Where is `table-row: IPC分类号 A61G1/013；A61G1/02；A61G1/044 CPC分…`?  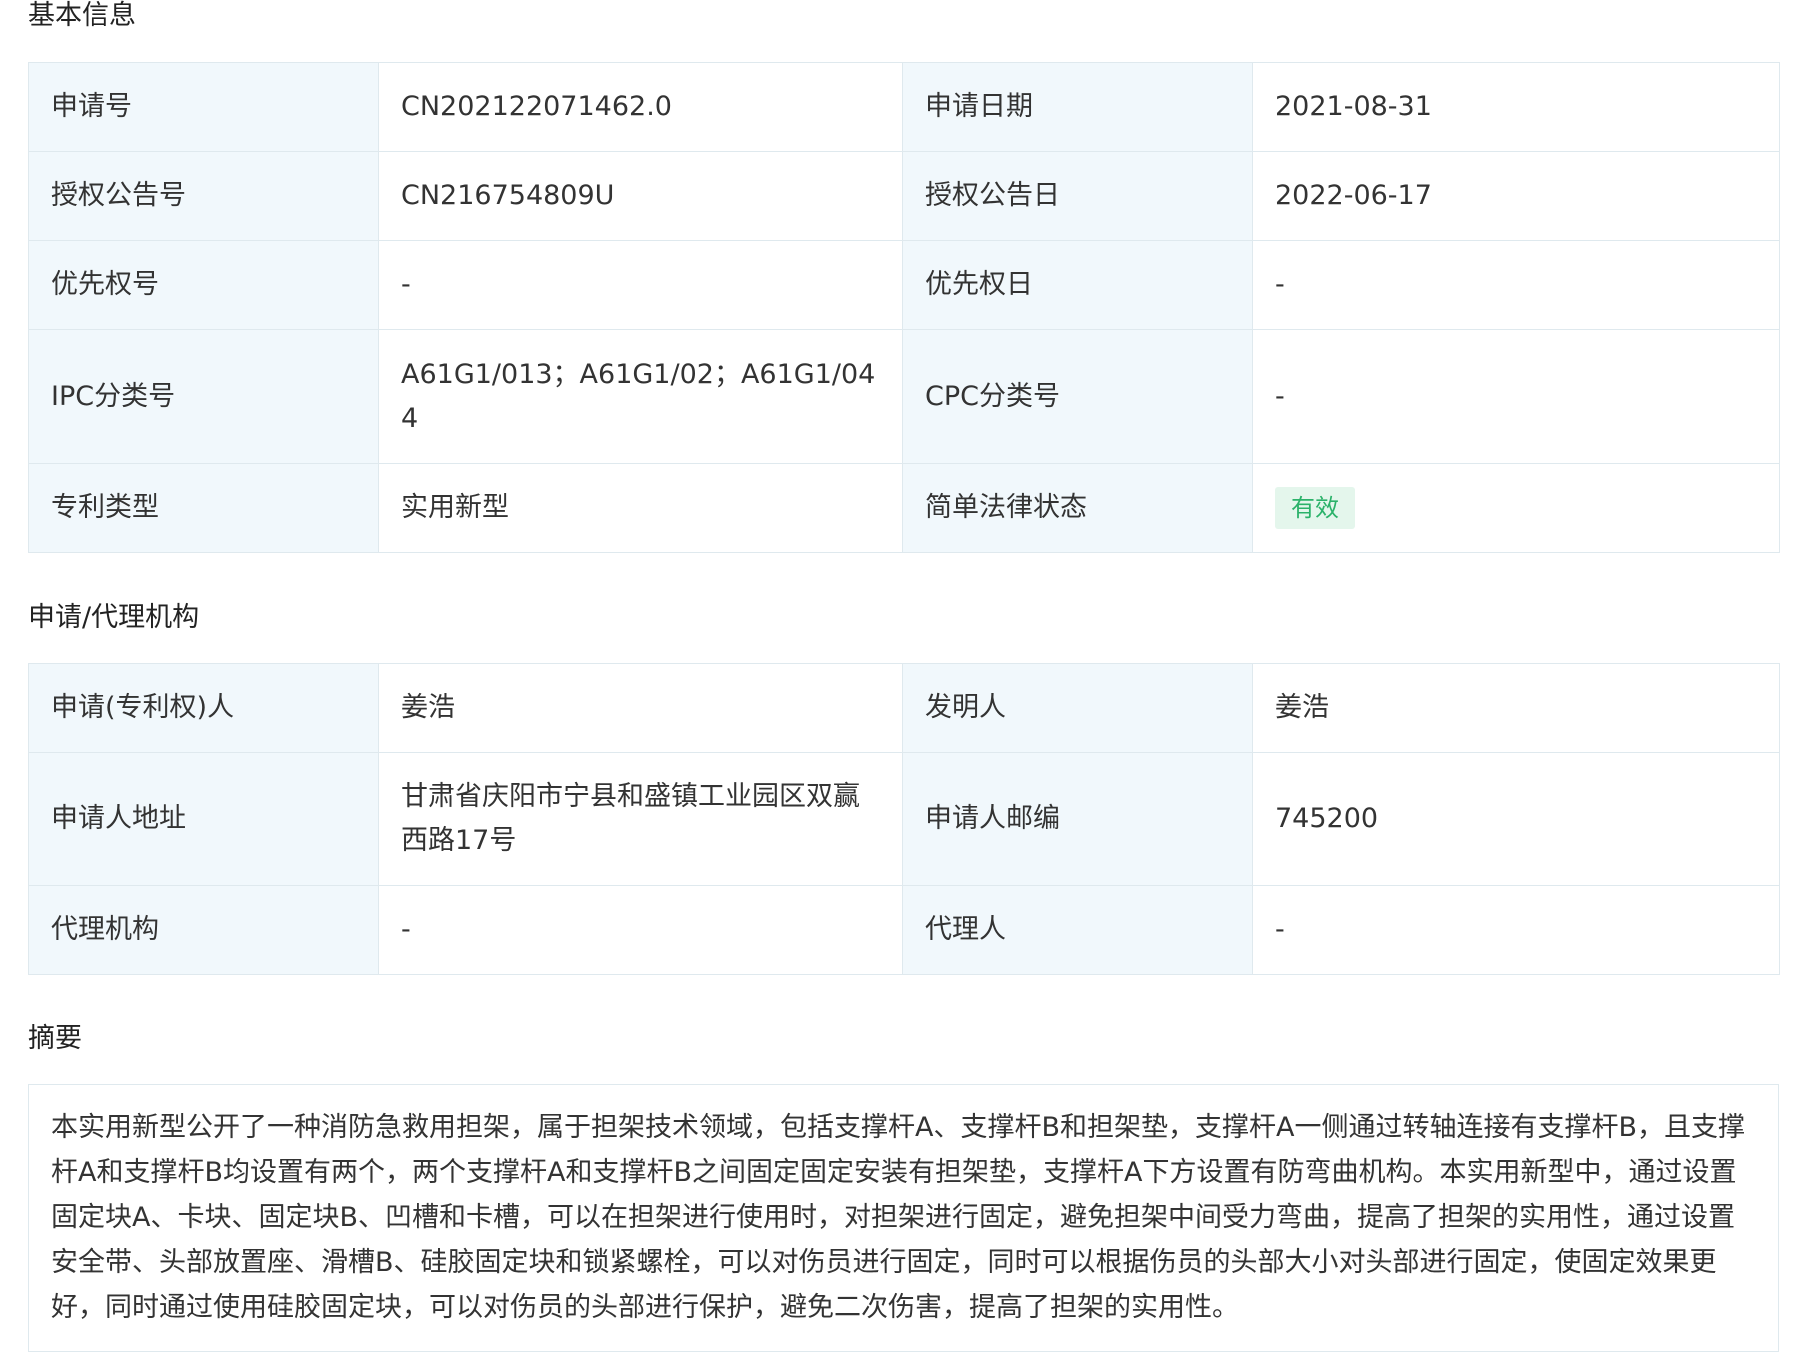
table-row: IPC分类号 A61G1/013；A61G1/02；A61G1/044 CPC分… is located at coordinates (904, 396).